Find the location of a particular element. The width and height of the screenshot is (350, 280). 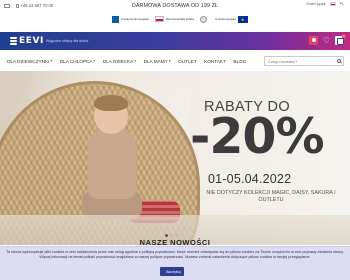

header-actions: ♡ 0 is located at coordinates (327, 39).